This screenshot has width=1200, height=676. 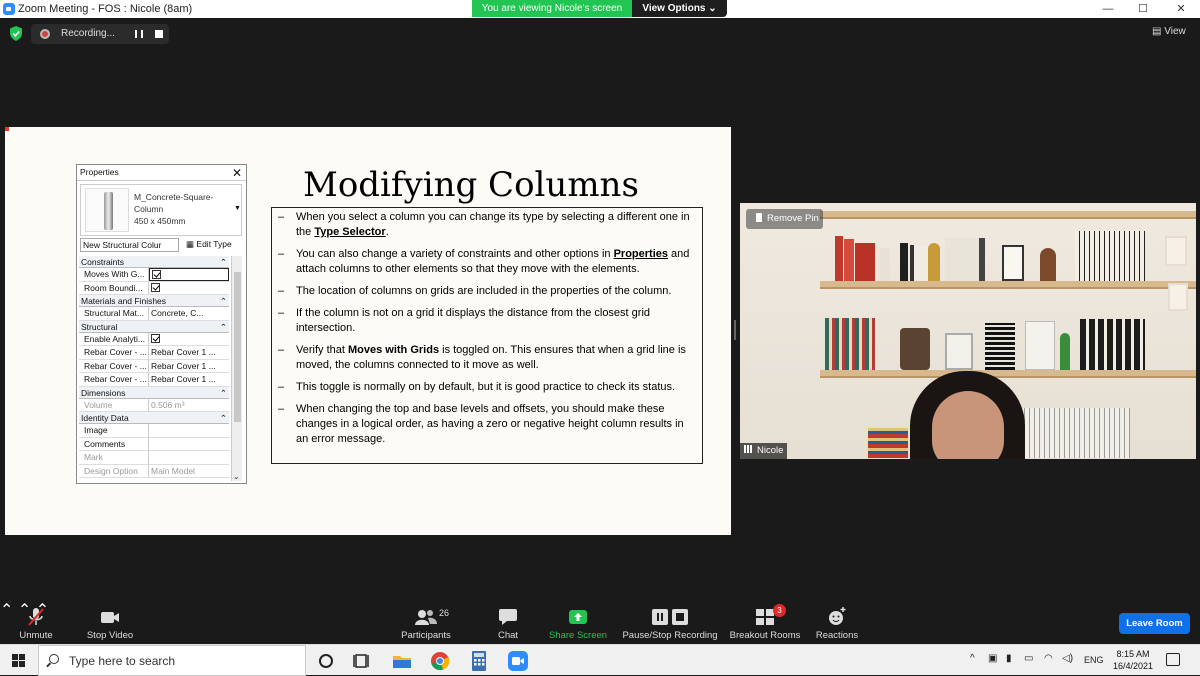 I want to click on close-button: ✕, so click(x=1181, y=9).